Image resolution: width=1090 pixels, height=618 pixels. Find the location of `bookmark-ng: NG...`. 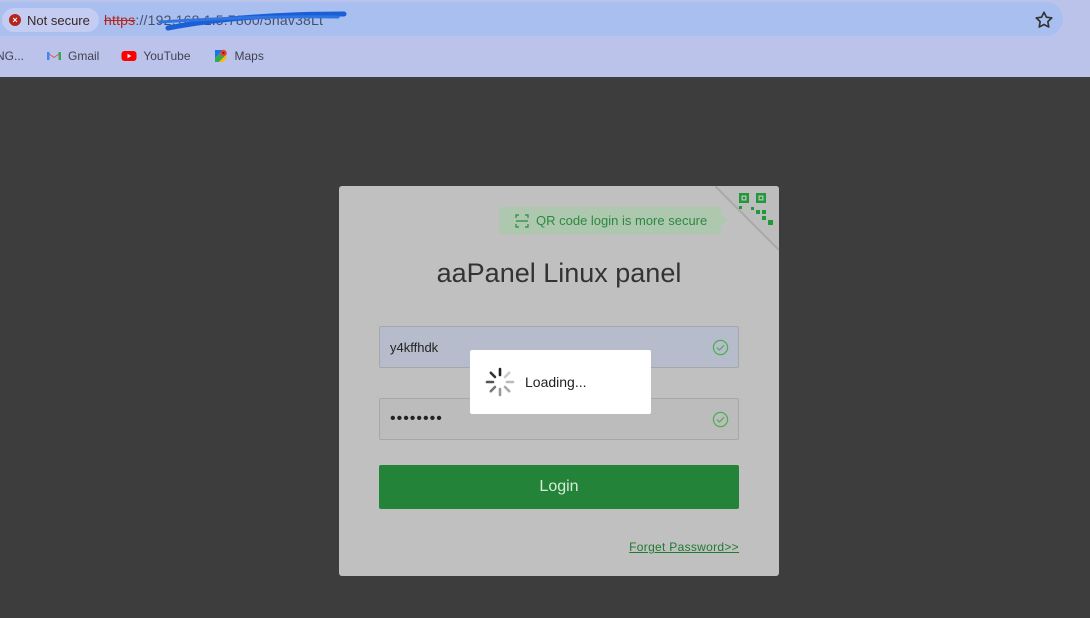

bookmark-ng: NG... is located at coordinates (12, 56).